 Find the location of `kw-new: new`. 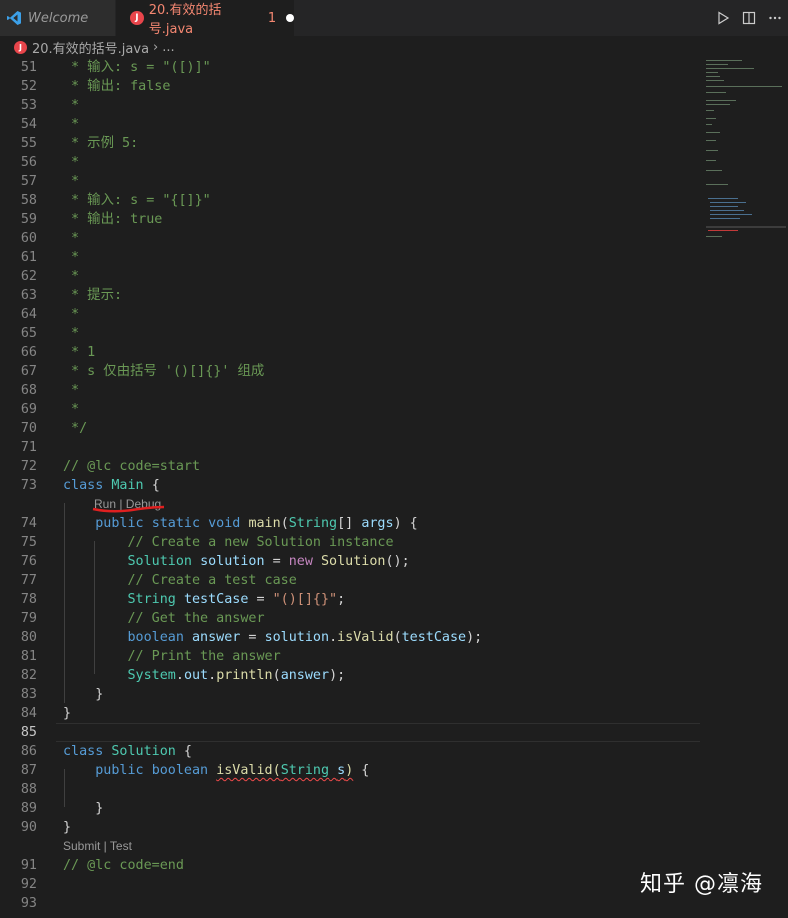

kw-new: new is located at coordinates (300, 561).